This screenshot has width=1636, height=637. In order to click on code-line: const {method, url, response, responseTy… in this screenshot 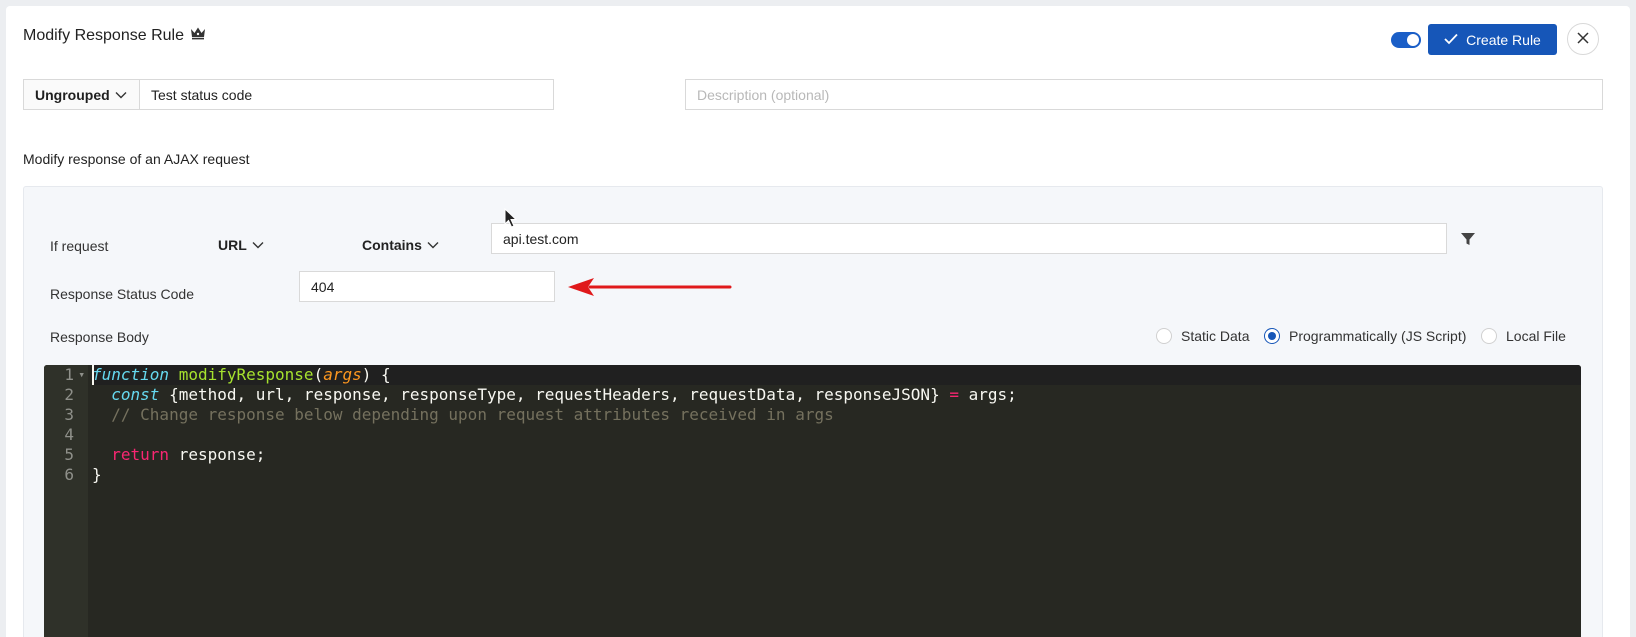, I will do `click(564, 394)`.